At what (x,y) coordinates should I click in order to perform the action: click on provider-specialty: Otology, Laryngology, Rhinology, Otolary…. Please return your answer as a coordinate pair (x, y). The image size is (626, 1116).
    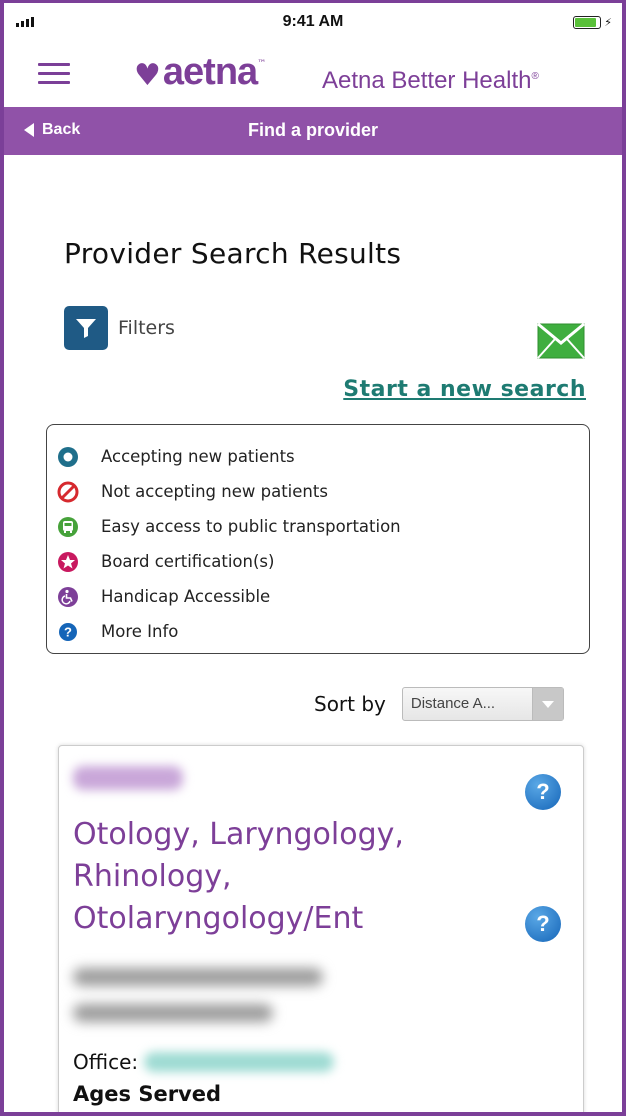
    Looking at the image, I should click on (238, 876).